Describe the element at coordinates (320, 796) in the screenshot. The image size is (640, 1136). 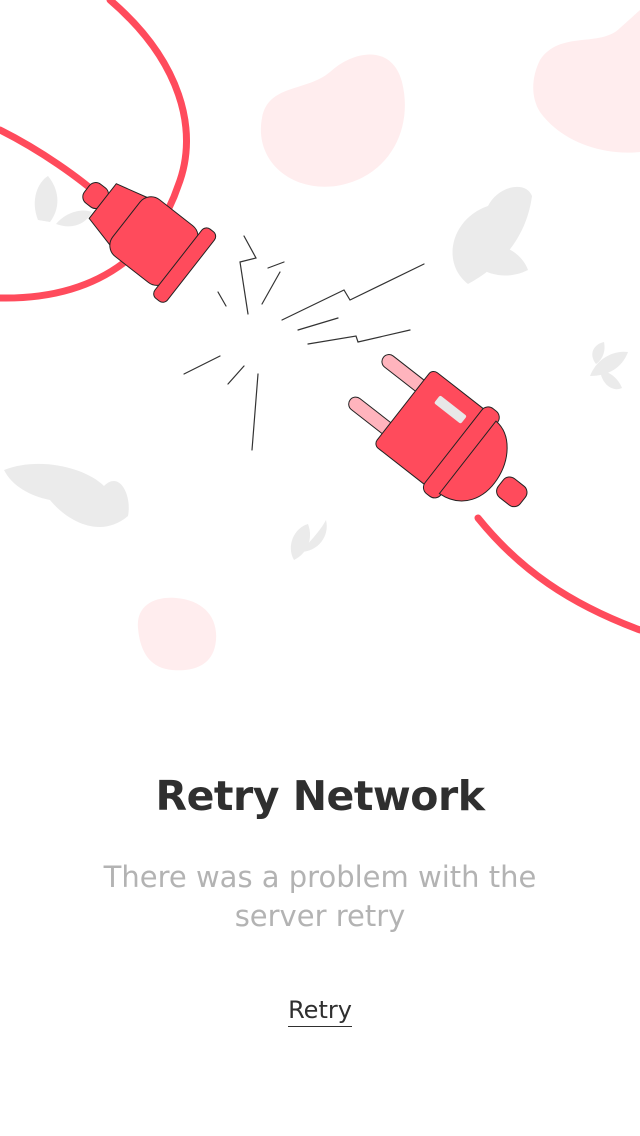
I see `page-title: Retry Network` at that location.